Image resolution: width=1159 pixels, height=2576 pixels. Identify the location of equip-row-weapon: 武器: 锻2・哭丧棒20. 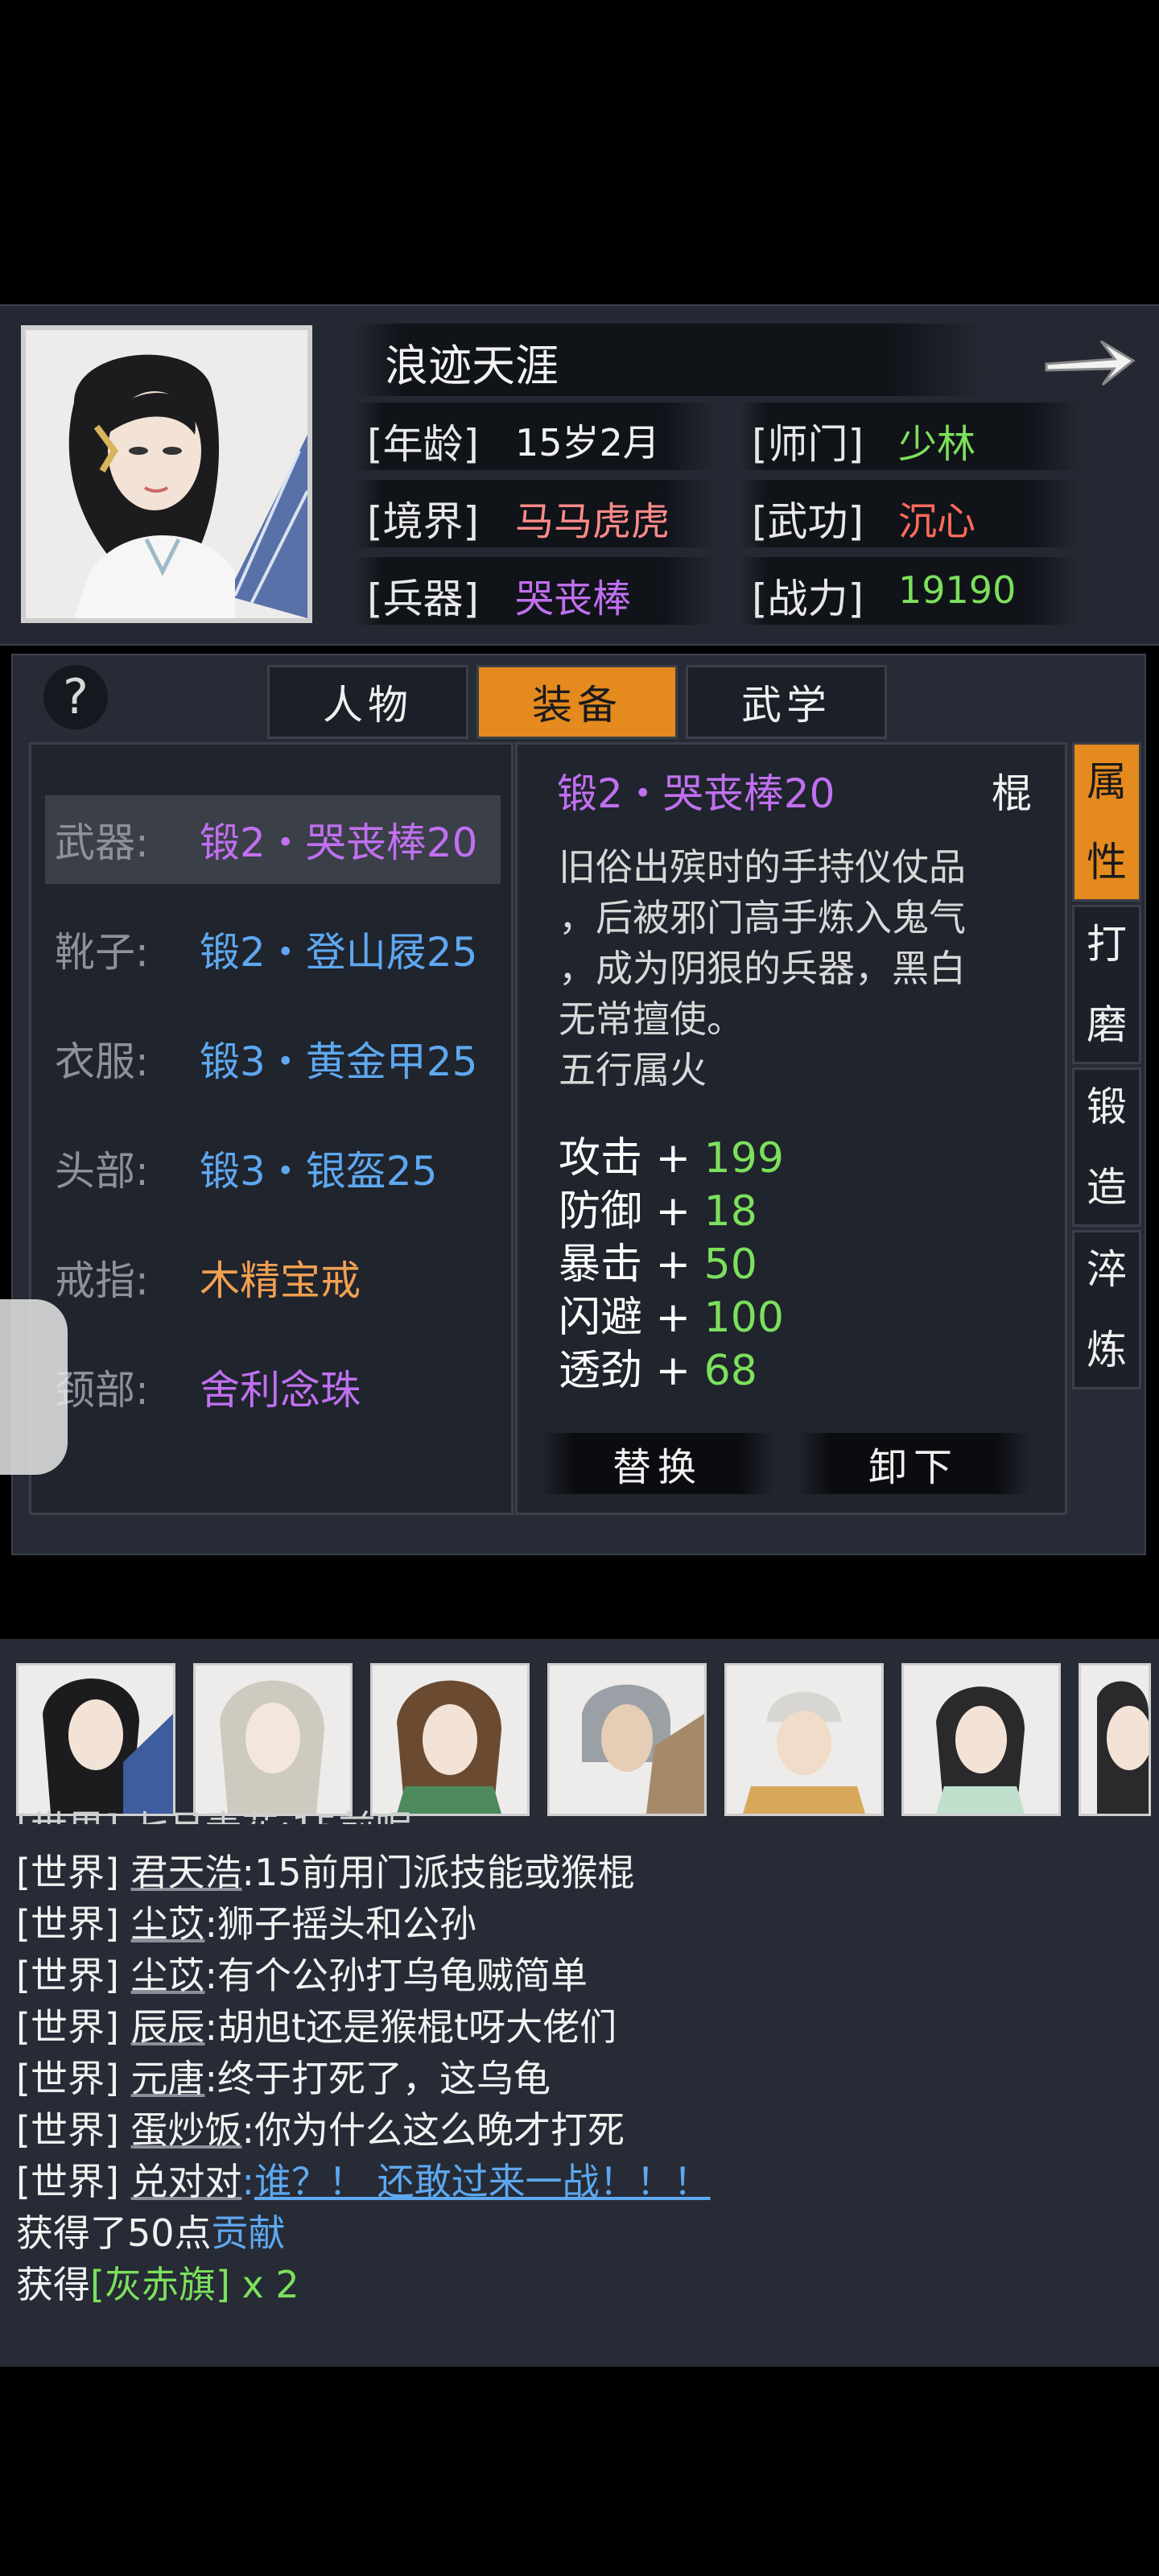
(273, 839).